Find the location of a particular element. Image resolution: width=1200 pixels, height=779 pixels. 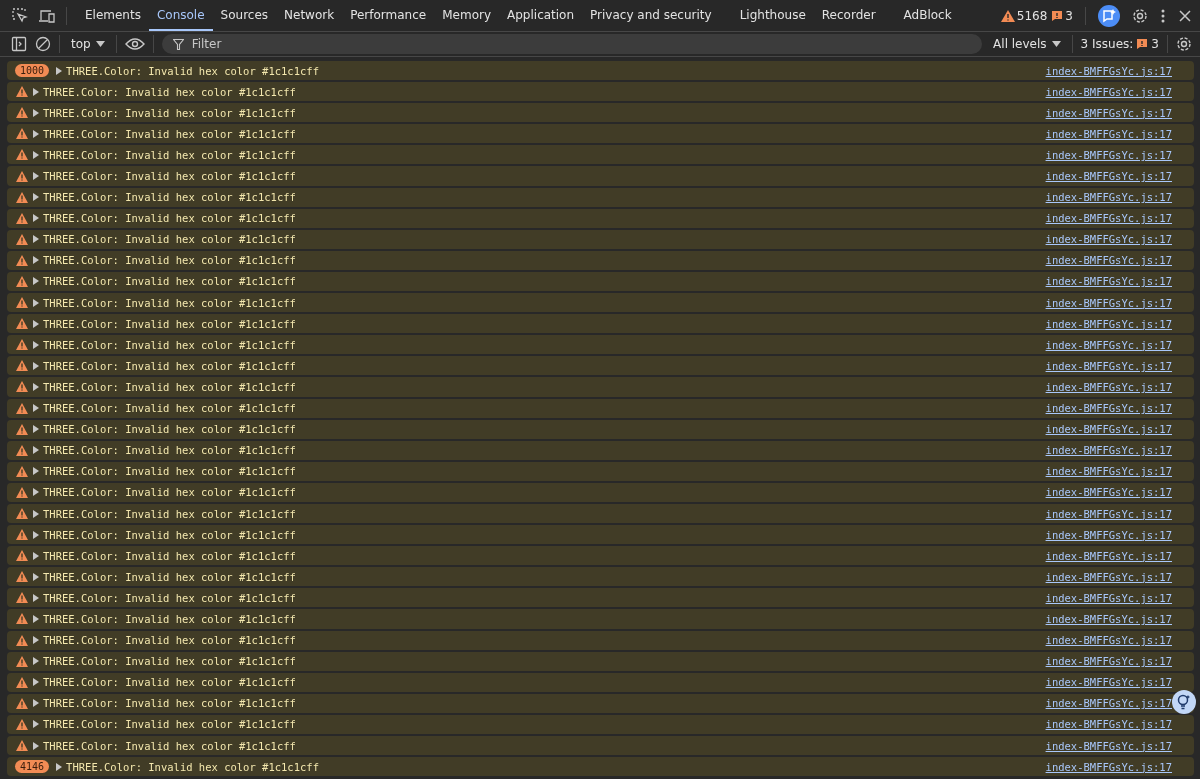

clear-console-icon is located at coordinates (43, 44).